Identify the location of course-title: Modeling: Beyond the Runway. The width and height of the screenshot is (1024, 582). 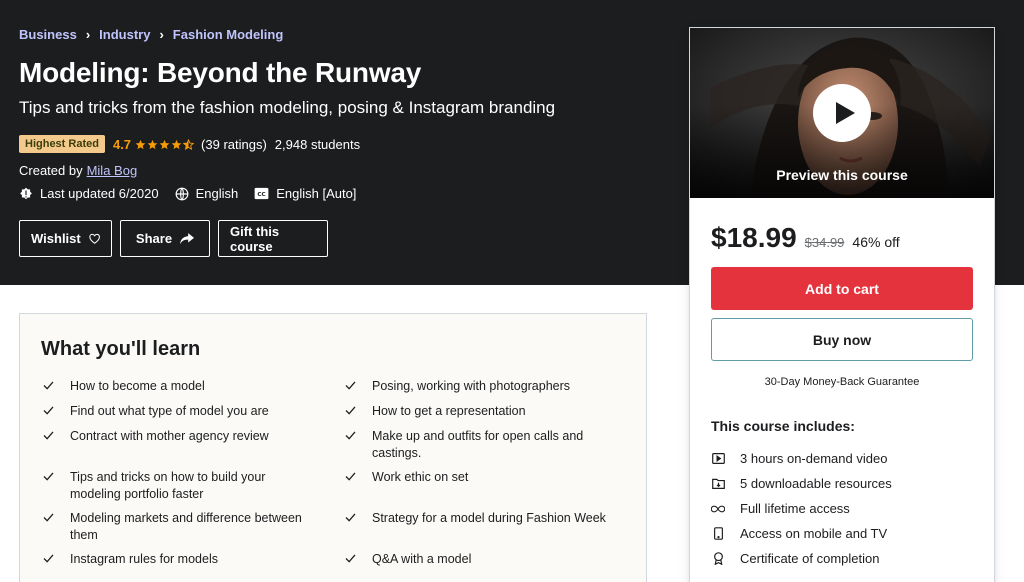
(220, 72).